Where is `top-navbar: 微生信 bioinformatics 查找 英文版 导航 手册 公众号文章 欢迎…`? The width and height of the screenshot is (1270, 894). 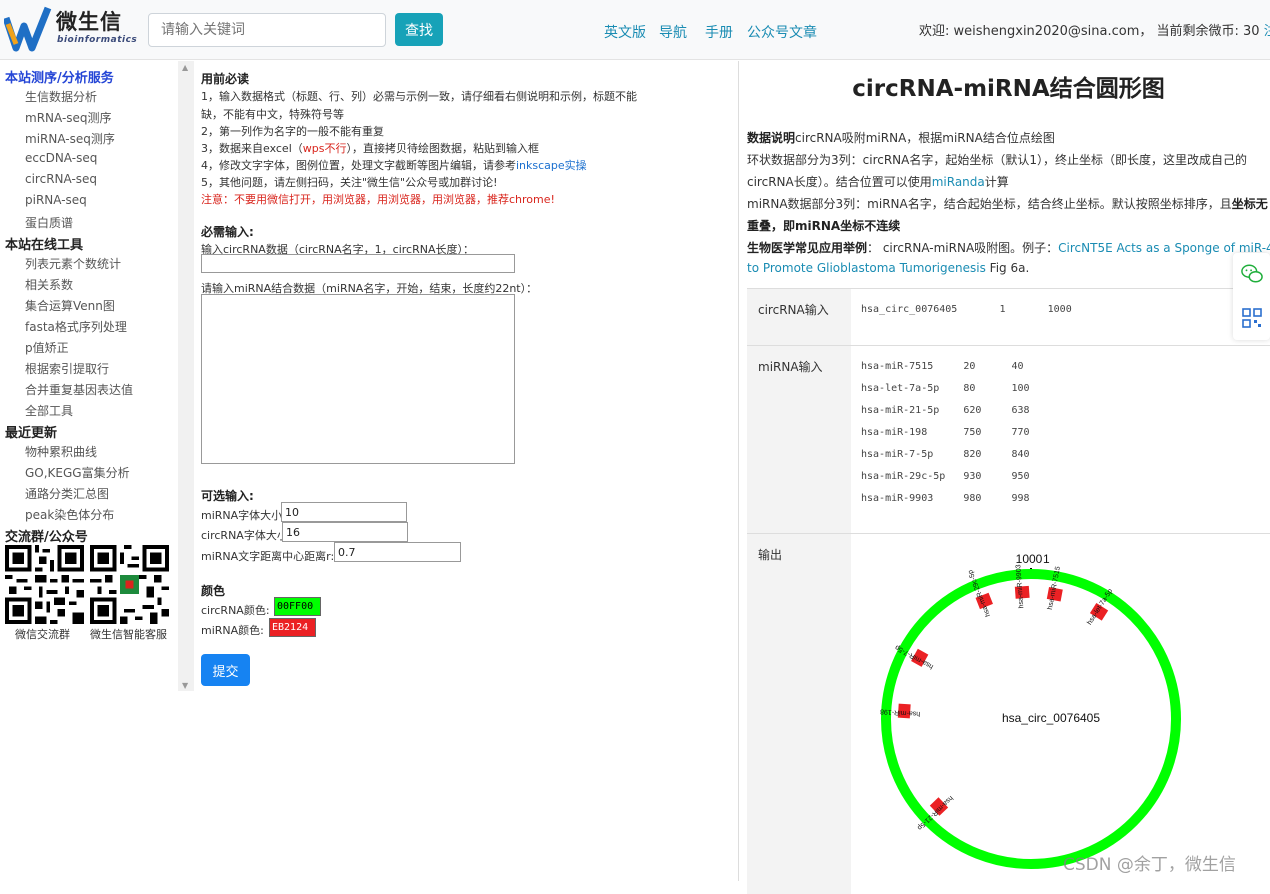
top-navbar: 微生信 bioinformatics 查找 英文版 导航 手册 公众号文章 欢迎… is located at coordinates (635, 30).